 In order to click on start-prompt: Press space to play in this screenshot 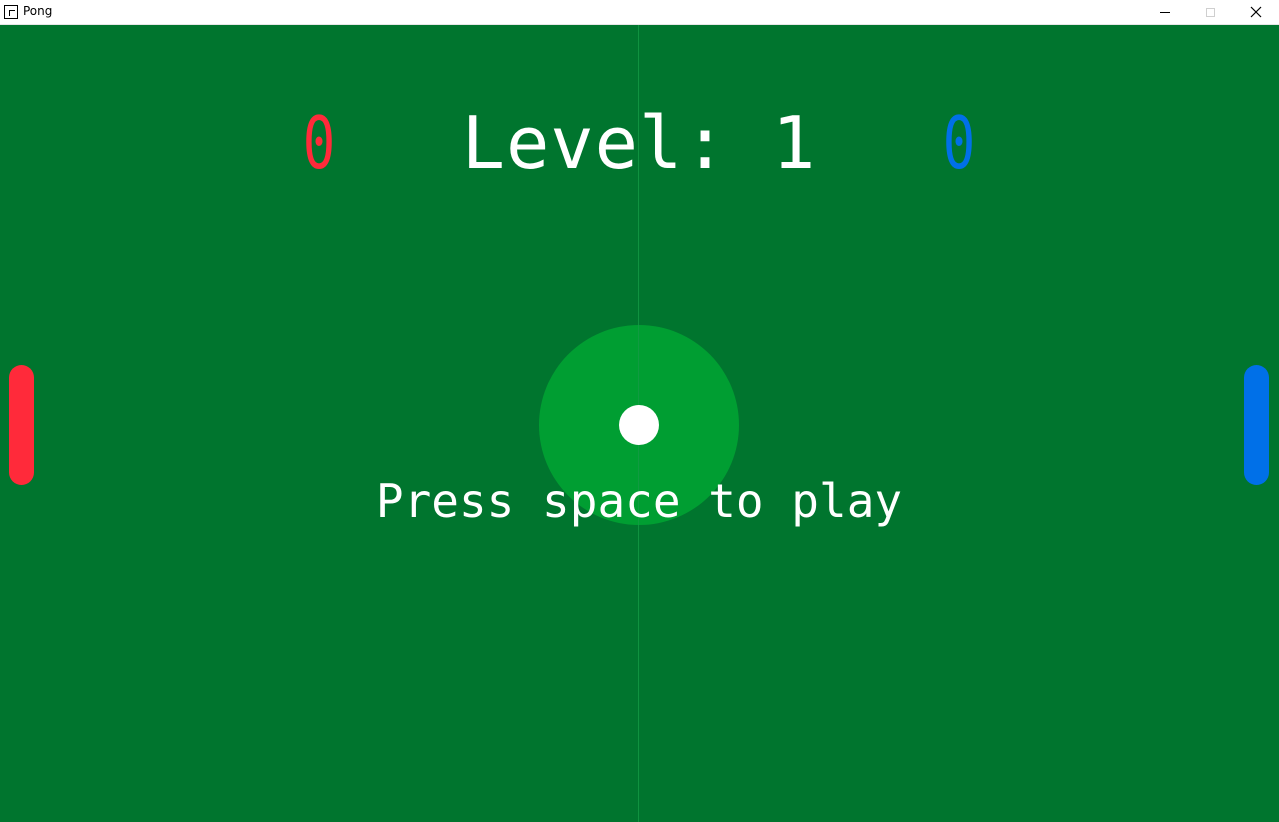, I will do `click(639, 501)`.